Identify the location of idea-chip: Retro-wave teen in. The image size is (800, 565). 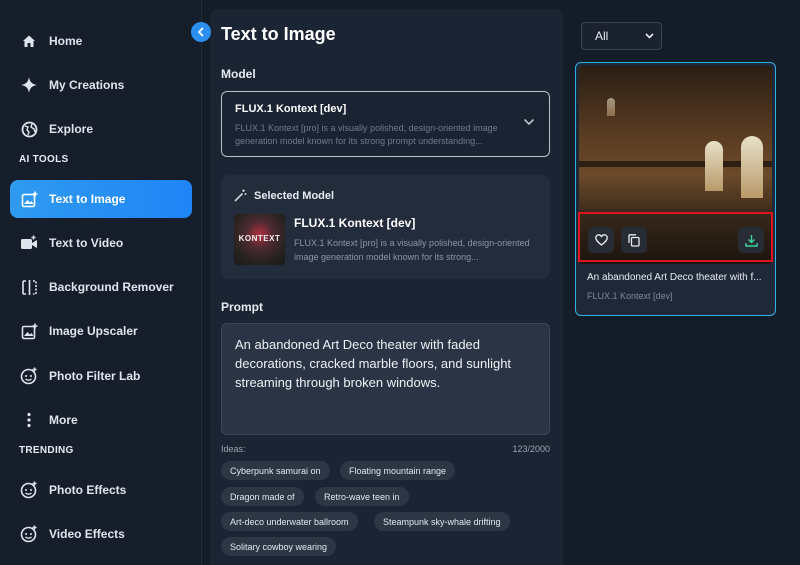
(362, 496).